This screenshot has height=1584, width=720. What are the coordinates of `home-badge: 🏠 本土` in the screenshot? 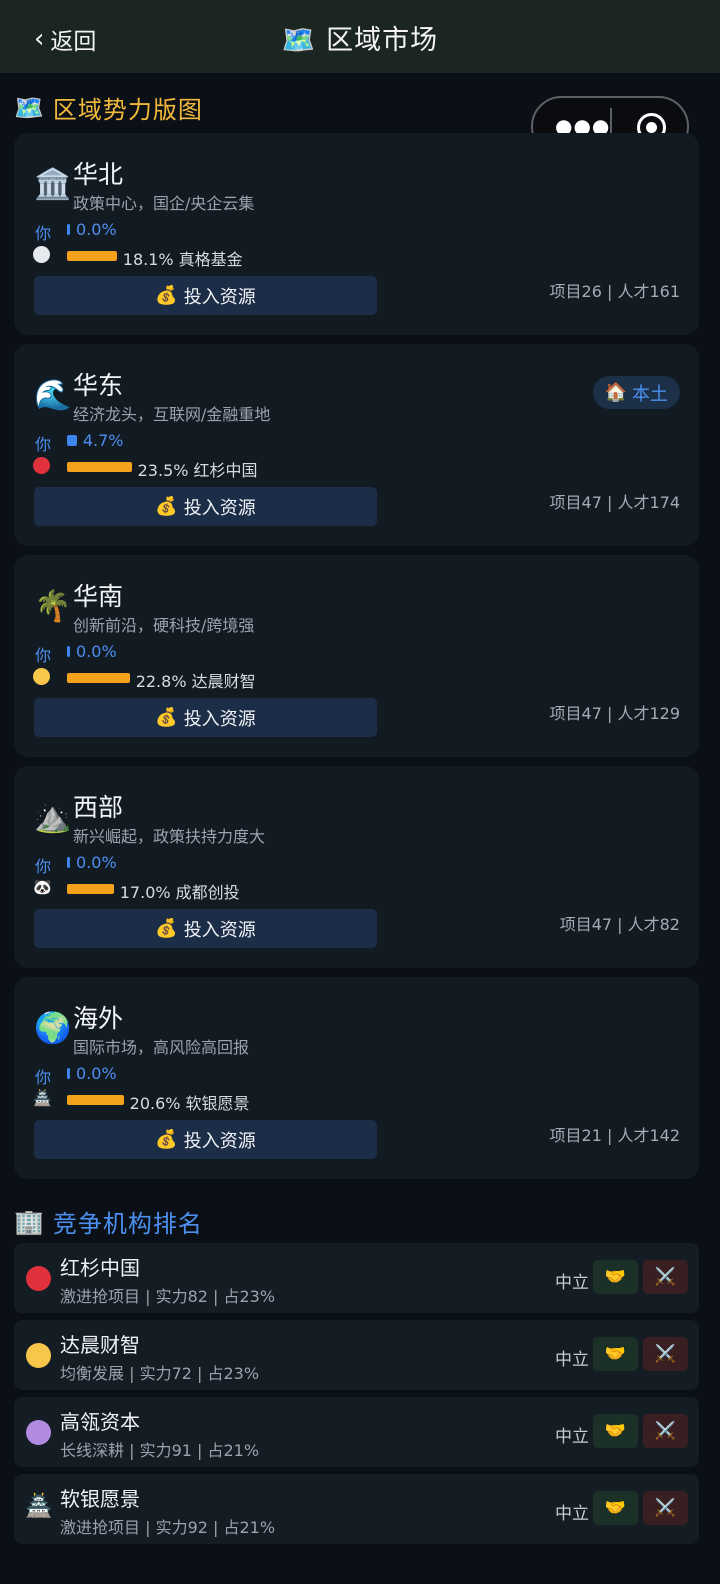 It's located at (636, 392).